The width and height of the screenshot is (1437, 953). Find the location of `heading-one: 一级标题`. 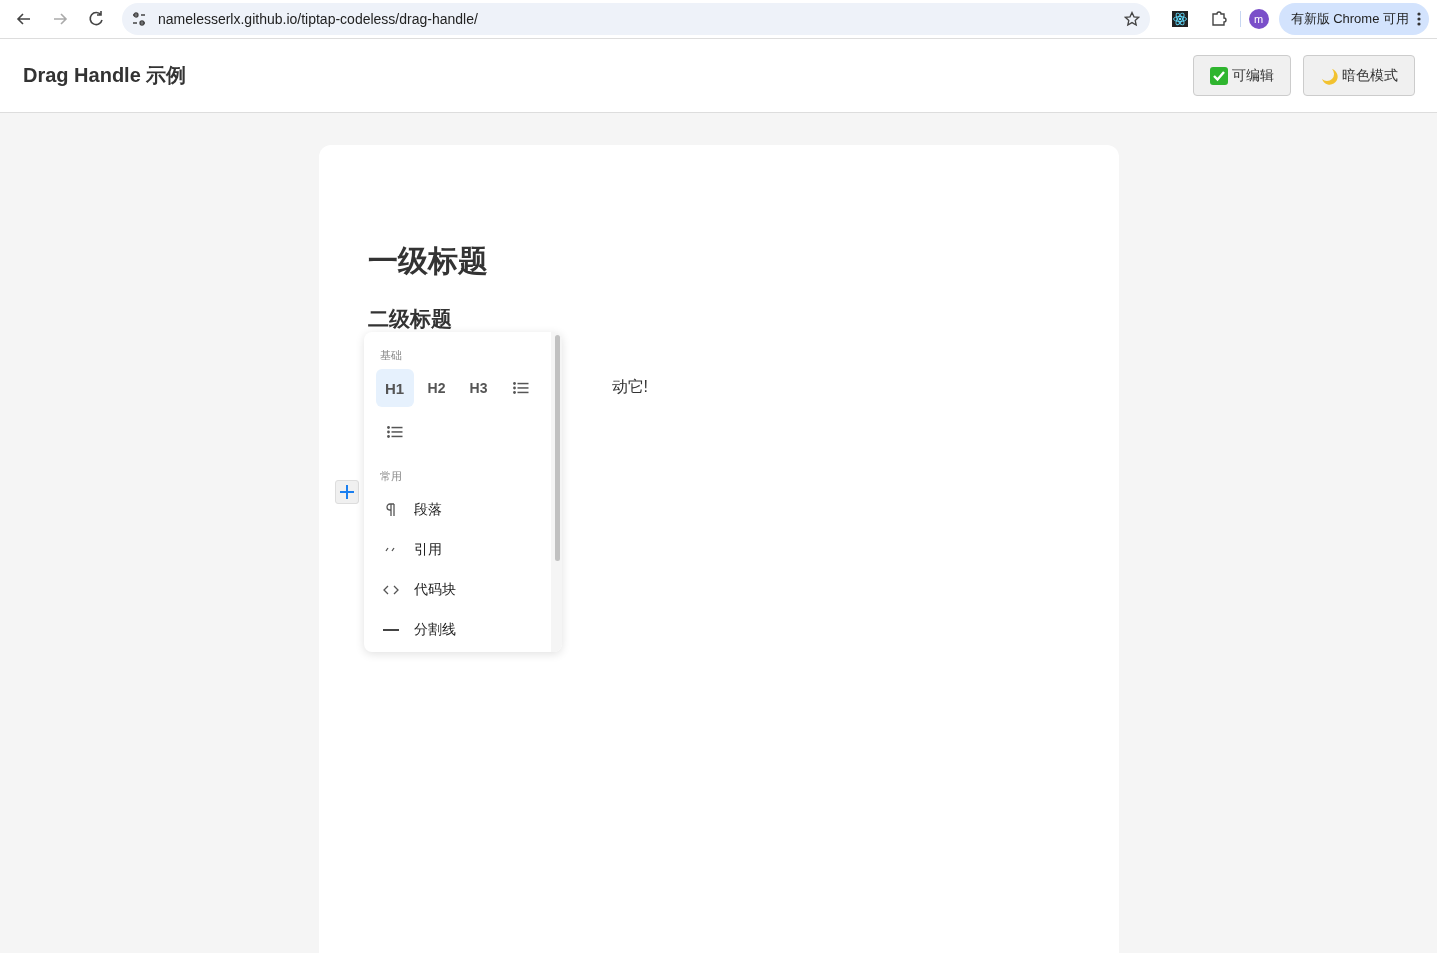

heading-one: 一级标题 is located at coordinates (428, 261).